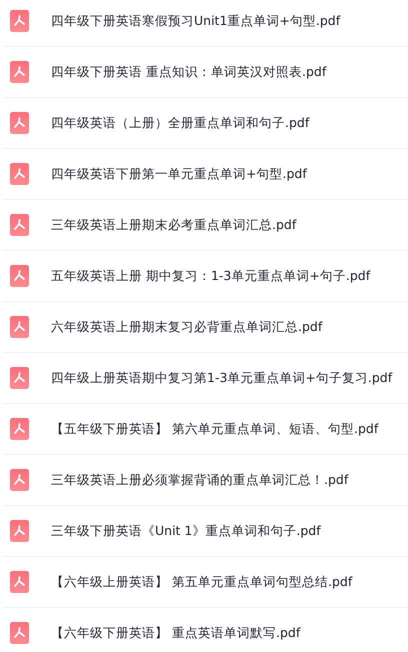 The height and width of the screenshot is (652, 408). What do you see at coordinates (186, 327) in the screenshot?
I see `file-link: 六年级英语上册期末复习必背重点单词汇总.pdf` at bounding box center [186, 327].